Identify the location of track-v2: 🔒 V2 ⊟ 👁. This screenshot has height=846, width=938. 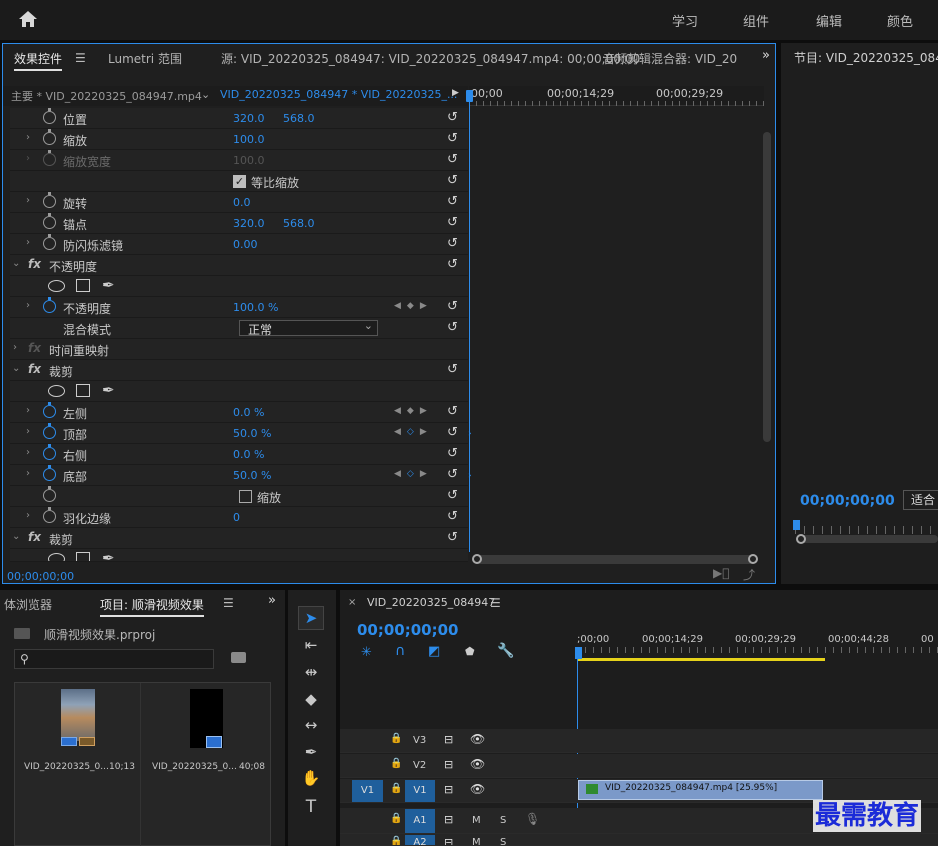
(639, 766).